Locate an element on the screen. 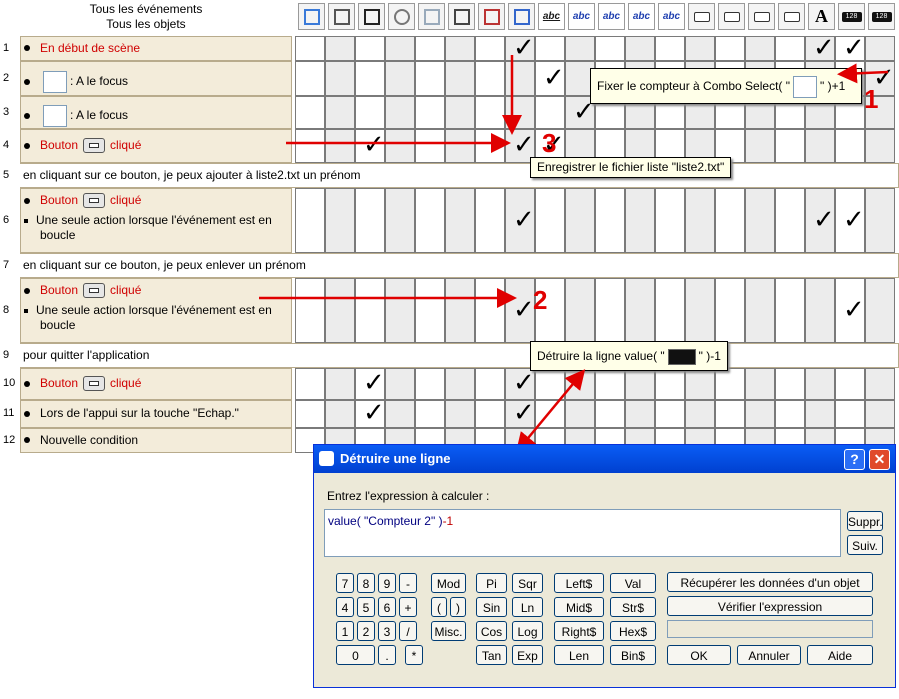 This screenshot has height=699, width=899. suiv-button: Suiv. is located at coordinates (865, 545).